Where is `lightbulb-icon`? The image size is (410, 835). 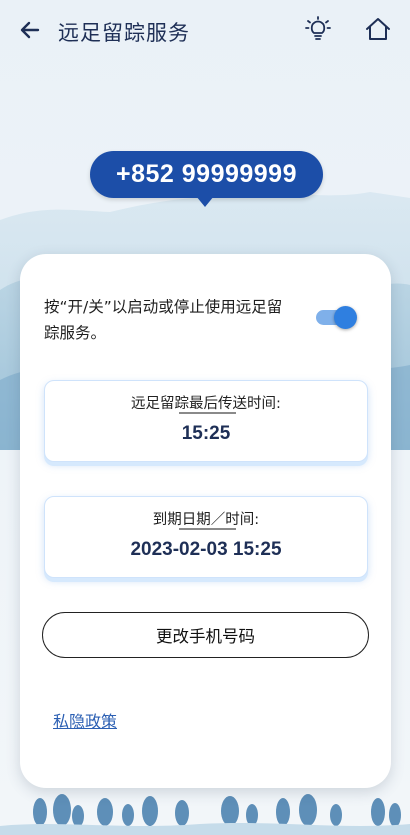 lightbulb-icon is located at coordinates (318, 28).